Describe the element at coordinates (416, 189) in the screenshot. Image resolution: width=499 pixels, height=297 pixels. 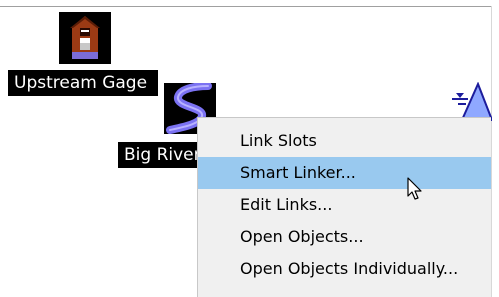
I see `arrow-pointer-icon` at that location.